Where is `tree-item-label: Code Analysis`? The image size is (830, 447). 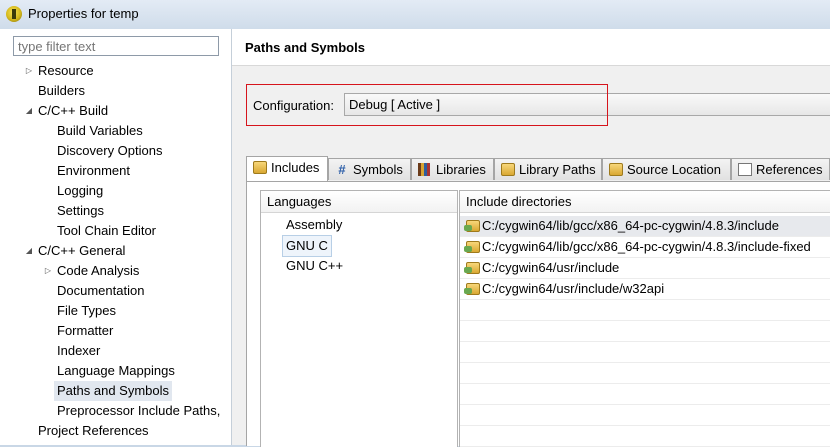 tree-item-label: Code Analysis is located at coordinates (98, 270).